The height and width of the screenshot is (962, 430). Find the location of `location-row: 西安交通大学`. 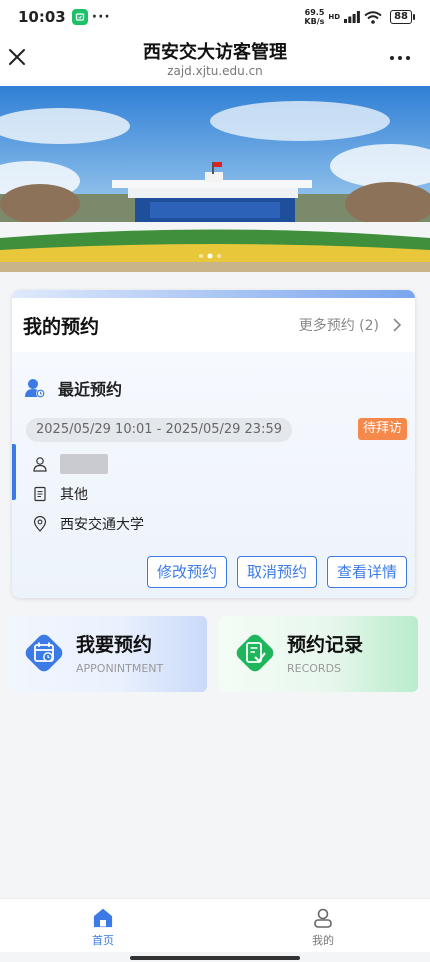

location-row: 西安交通大学 is located at coordinates (88, 524).